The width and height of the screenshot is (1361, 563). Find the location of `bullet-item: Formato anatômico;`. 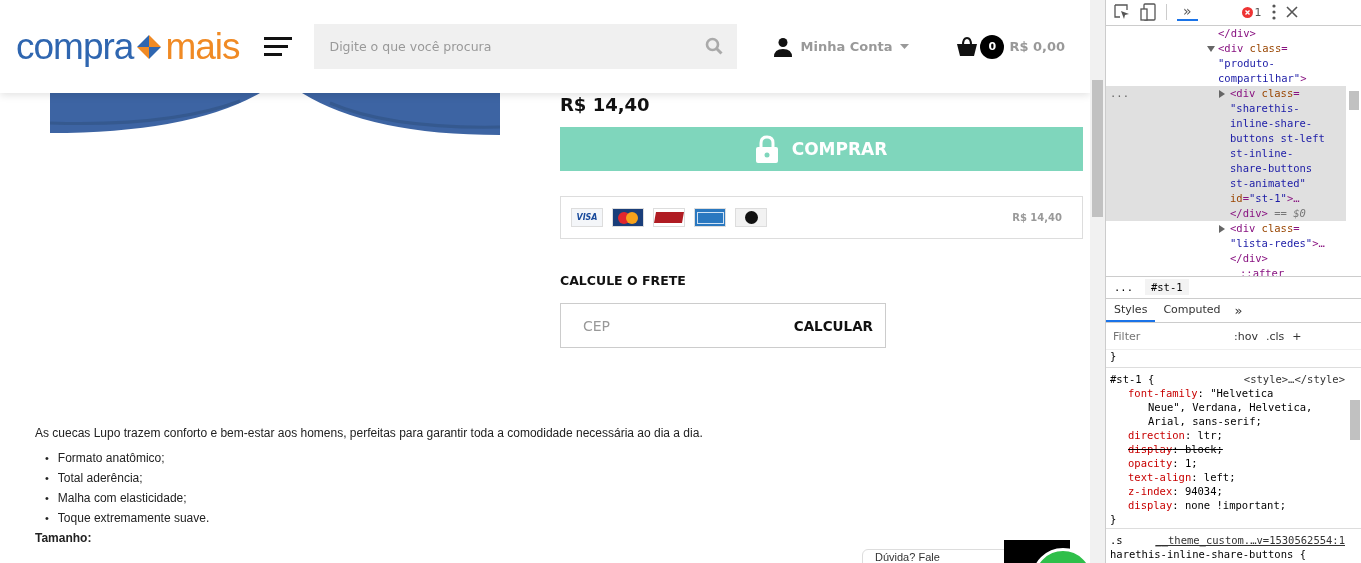

bullet-item: Formato anatômico; is located at coordinates (111, 458).